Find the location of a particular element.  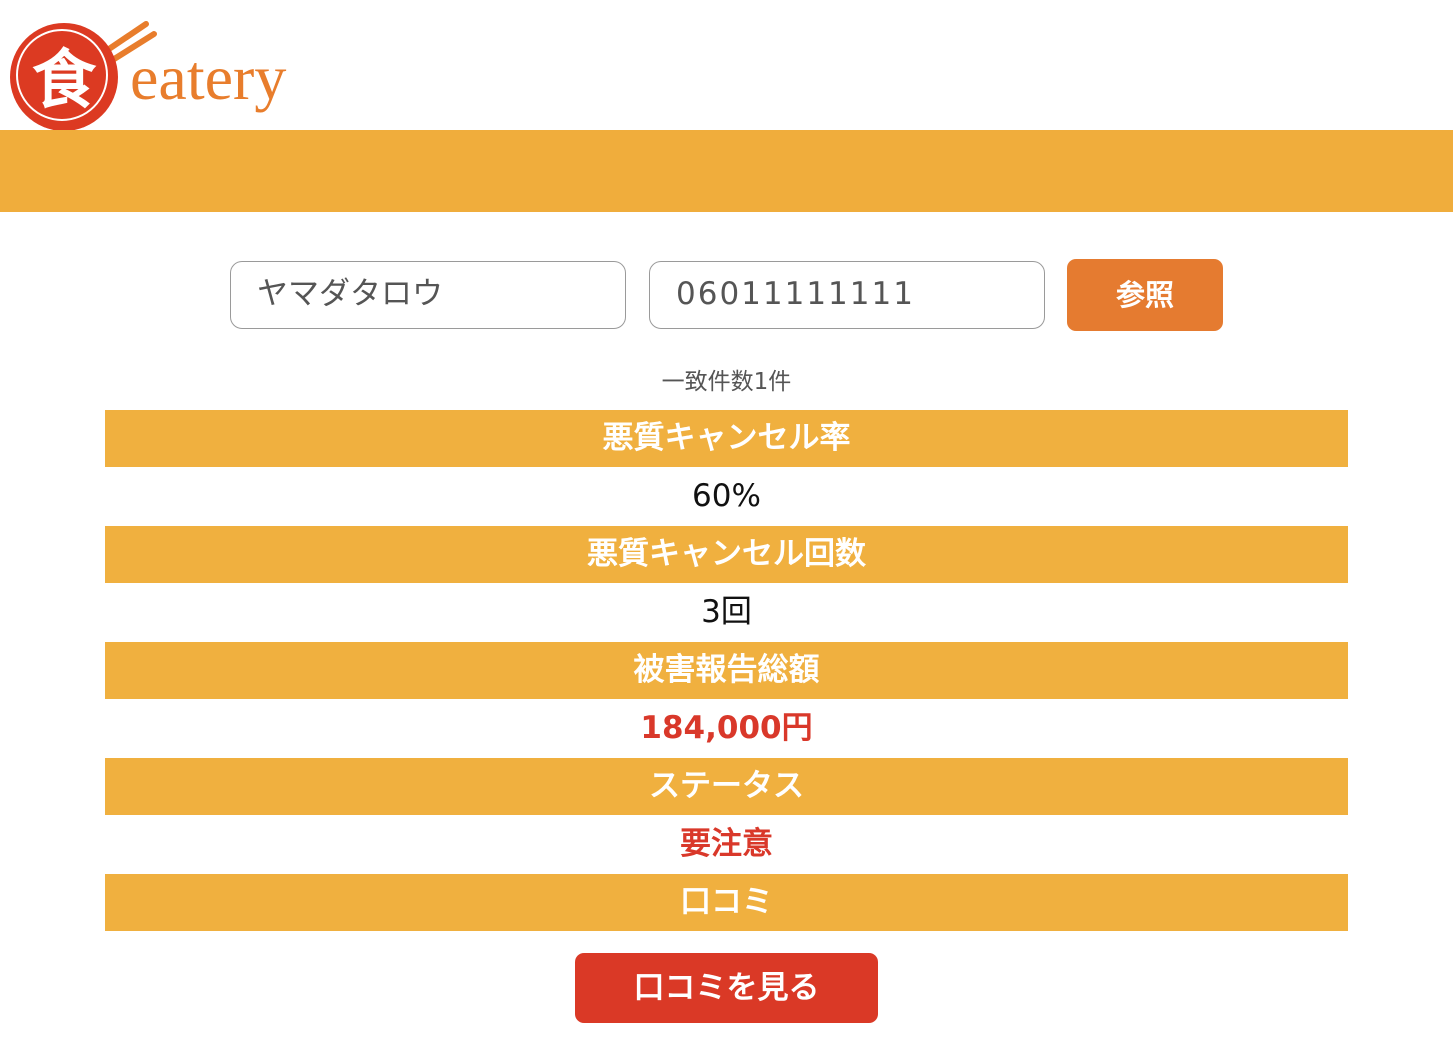

cancel-count-header: 悪質キャンセル回数 is located at coordinates (726, 554).